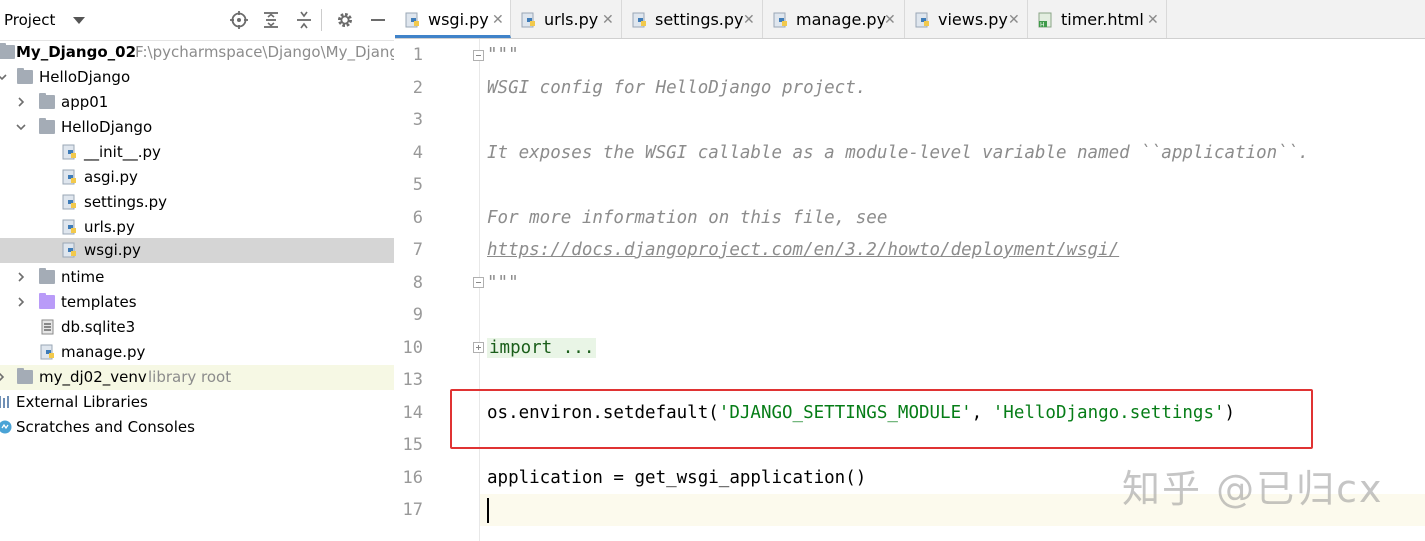 The height and width of the screenshot is (541, 1425). I want to click on tree-item-label: HelloDjango, so click(85, 77).